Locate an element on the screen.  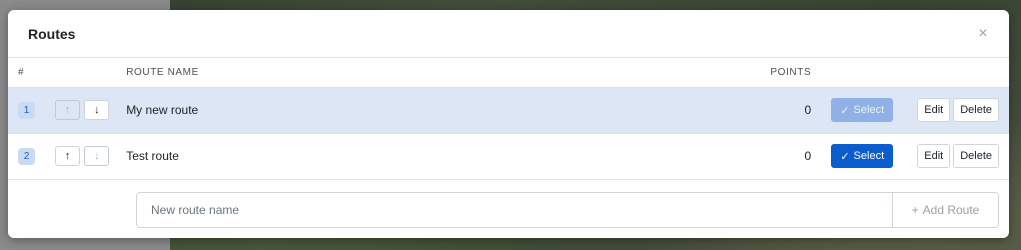
add-route-label: Add Route is located at coordinates (951, 210).